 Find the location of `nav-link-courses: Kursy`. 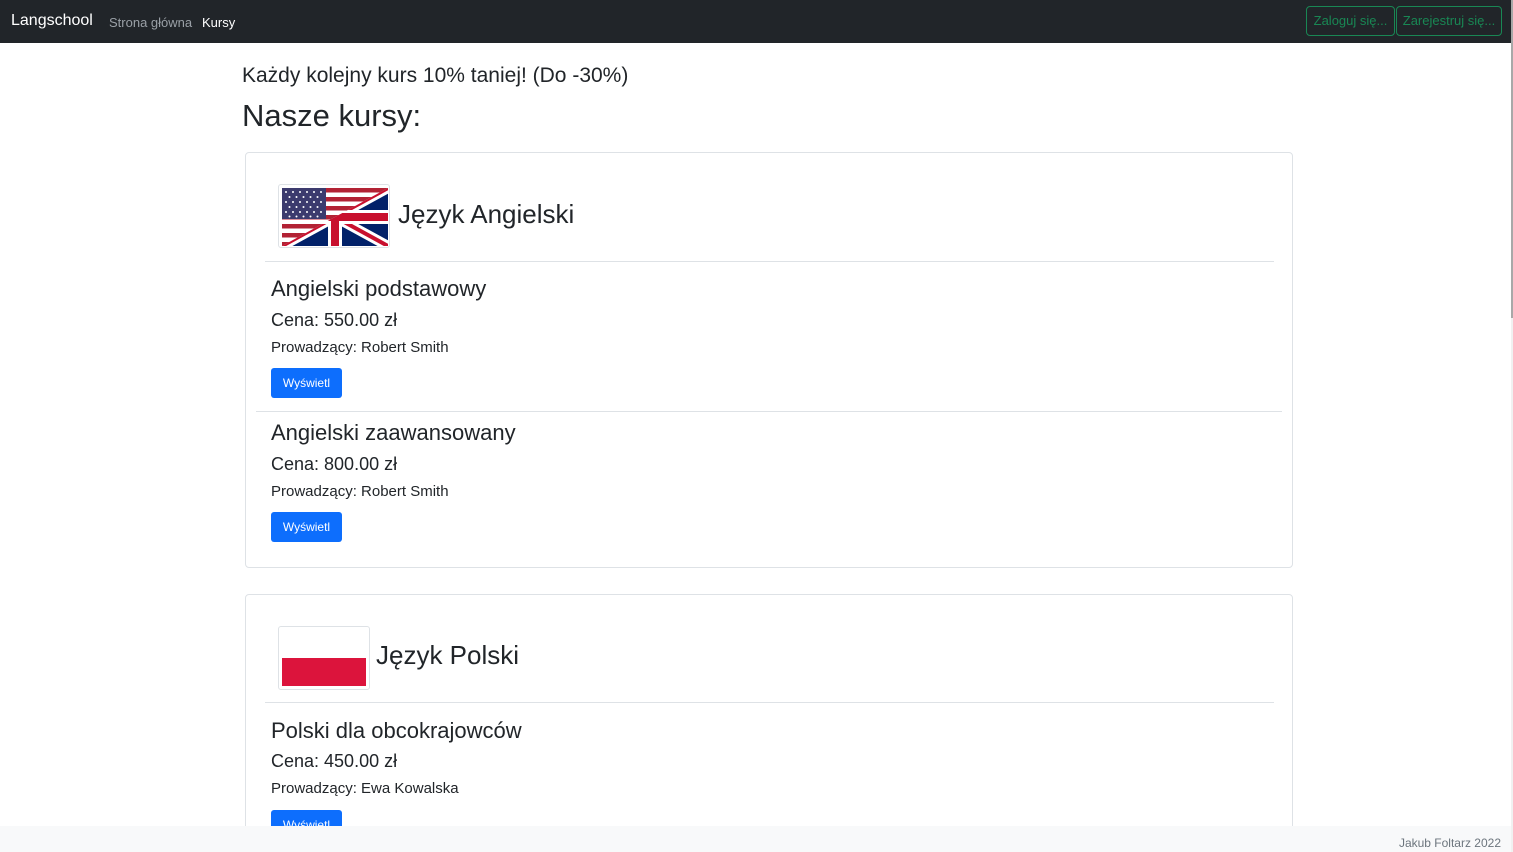

nav-link-courses: Kursy is located at coordinates (218, 22).